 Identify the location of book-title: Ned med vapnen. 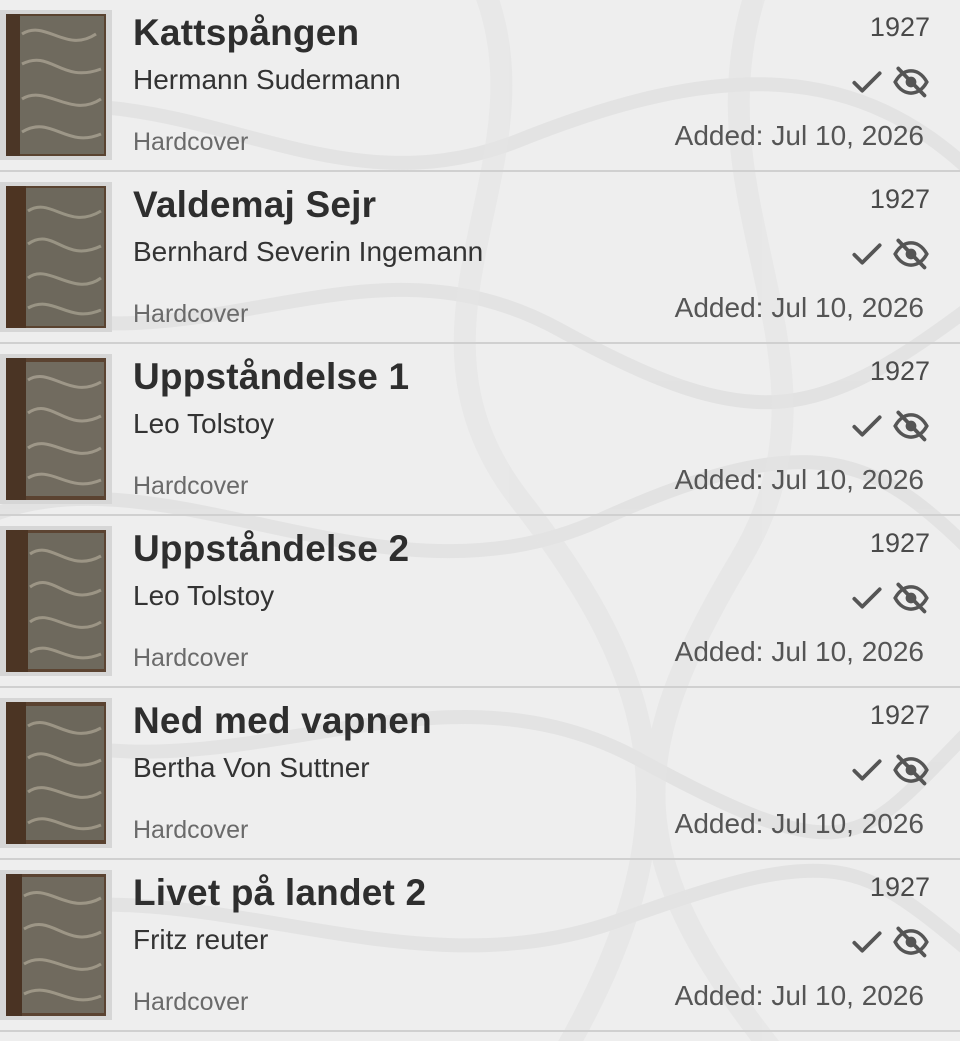
(282, 720).